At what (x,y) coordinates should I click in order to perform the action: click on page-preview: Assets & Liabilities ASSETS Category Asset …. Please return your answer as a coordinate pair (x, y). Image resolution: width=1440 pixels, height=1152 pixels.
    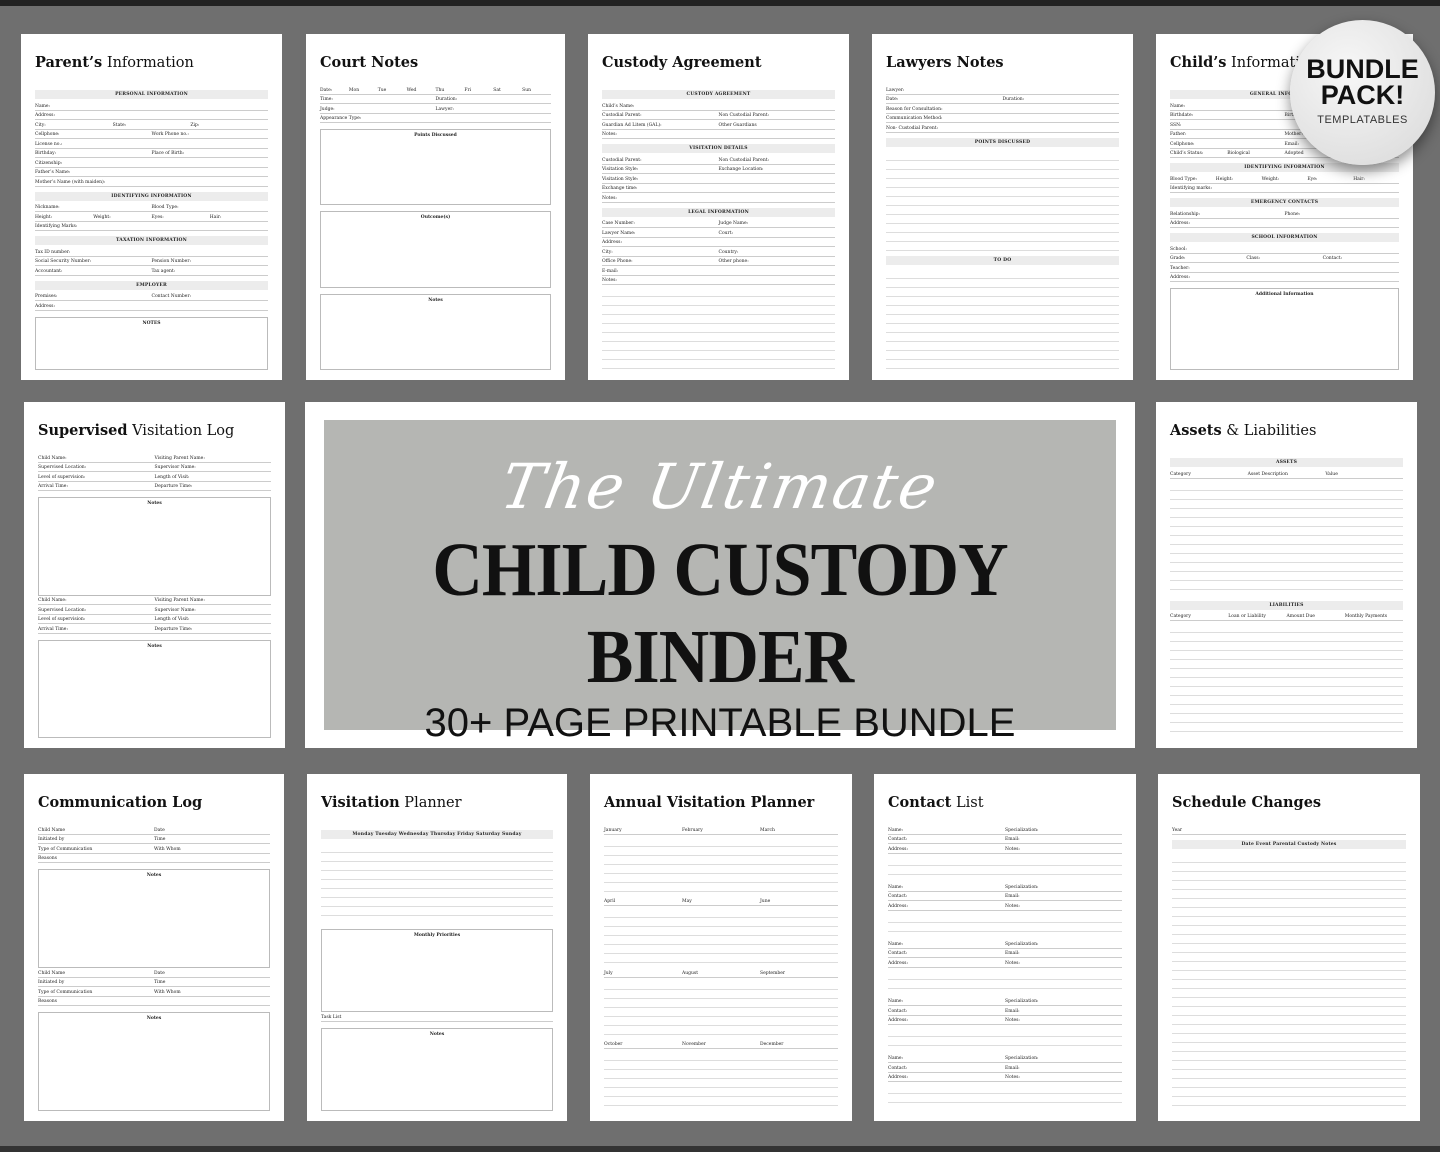
    Looking at the image, I should click on (1286, 575).